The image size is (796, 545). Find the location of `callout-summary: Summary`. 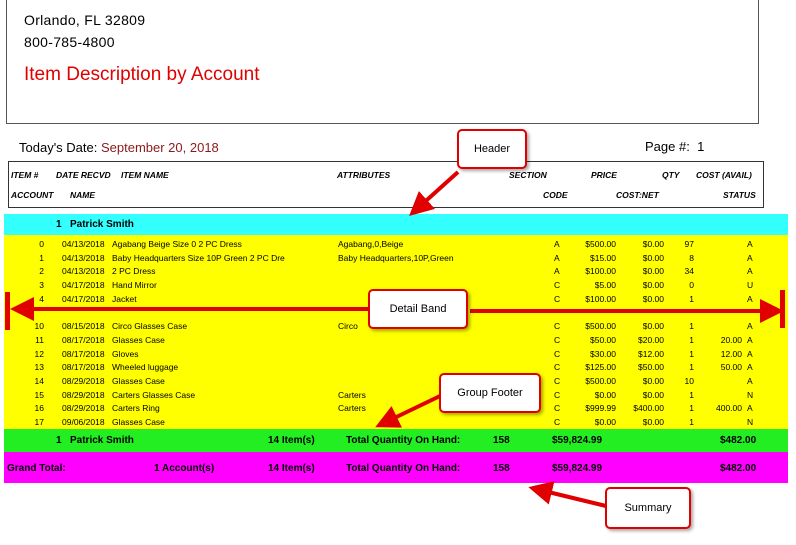

callout-summary: Summary is located at coordinates (648, 508).